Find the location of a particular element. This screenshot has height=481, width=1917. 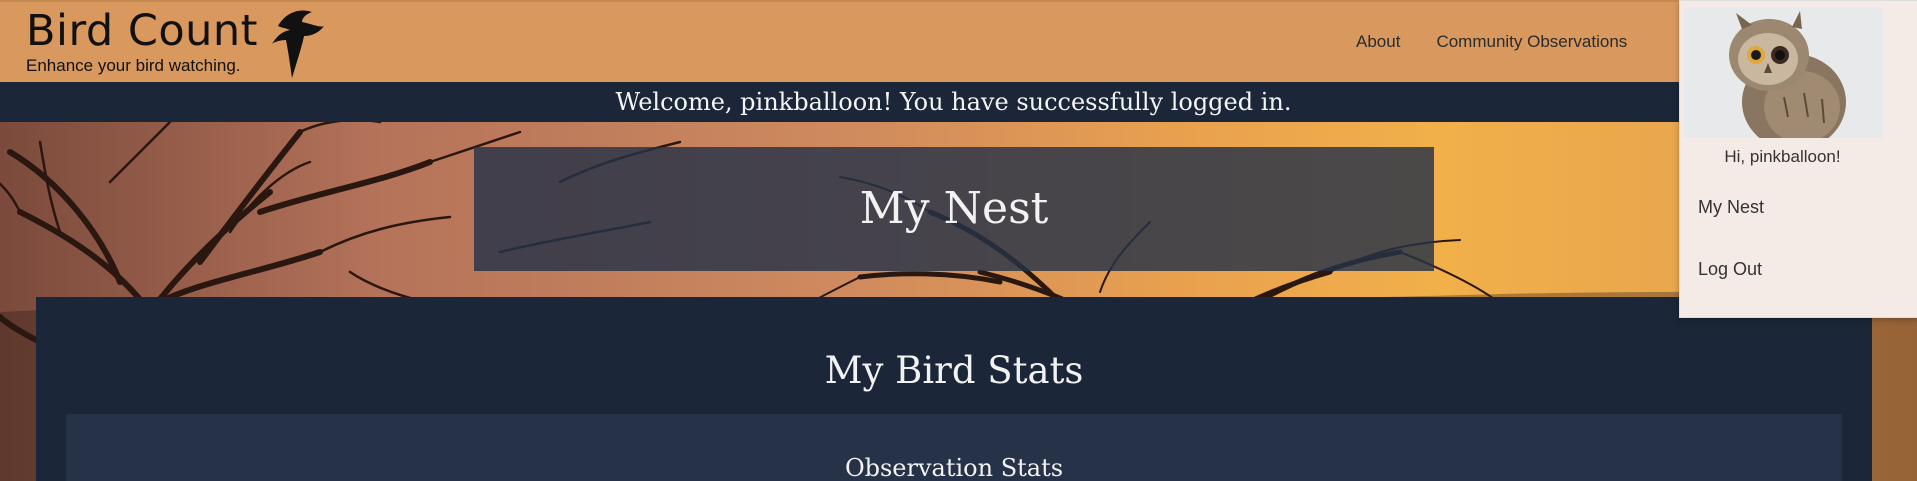

avatar is located at coordinates (1783, 72).